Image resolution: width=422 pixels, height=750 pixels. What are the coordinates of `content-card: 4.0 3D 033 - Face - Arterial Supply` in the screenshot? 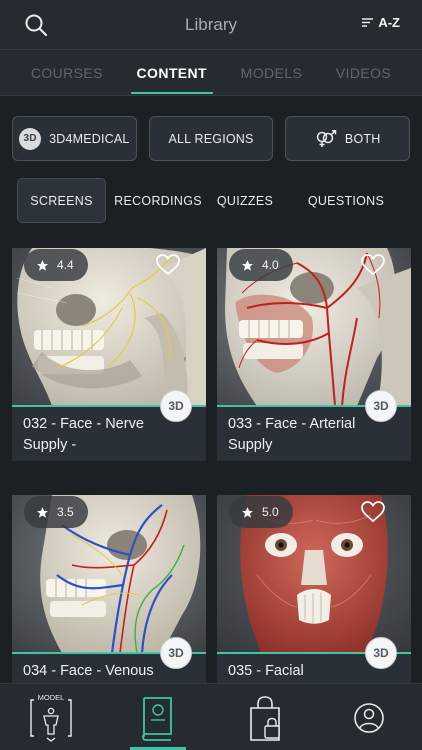 It's located at (314, 354).